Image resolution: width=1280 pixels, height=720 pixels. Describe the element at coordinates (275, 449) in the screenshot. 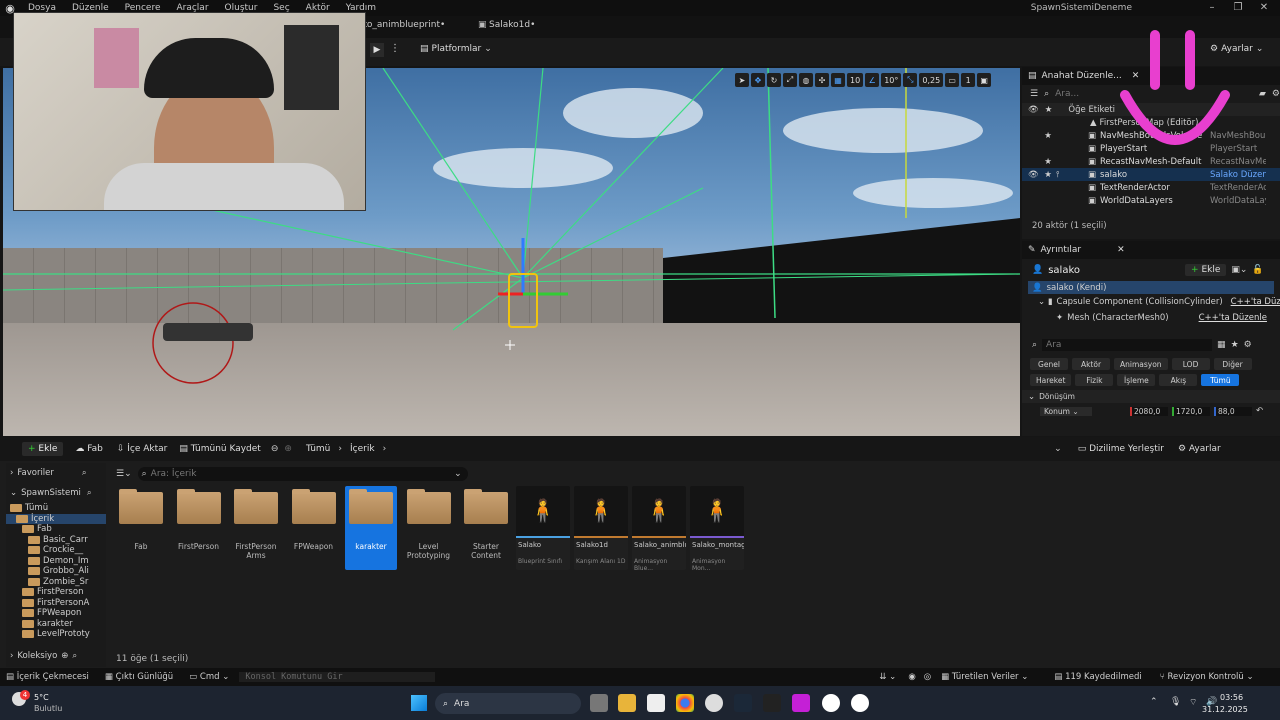

I see `back-icon: ⊖` at that location.